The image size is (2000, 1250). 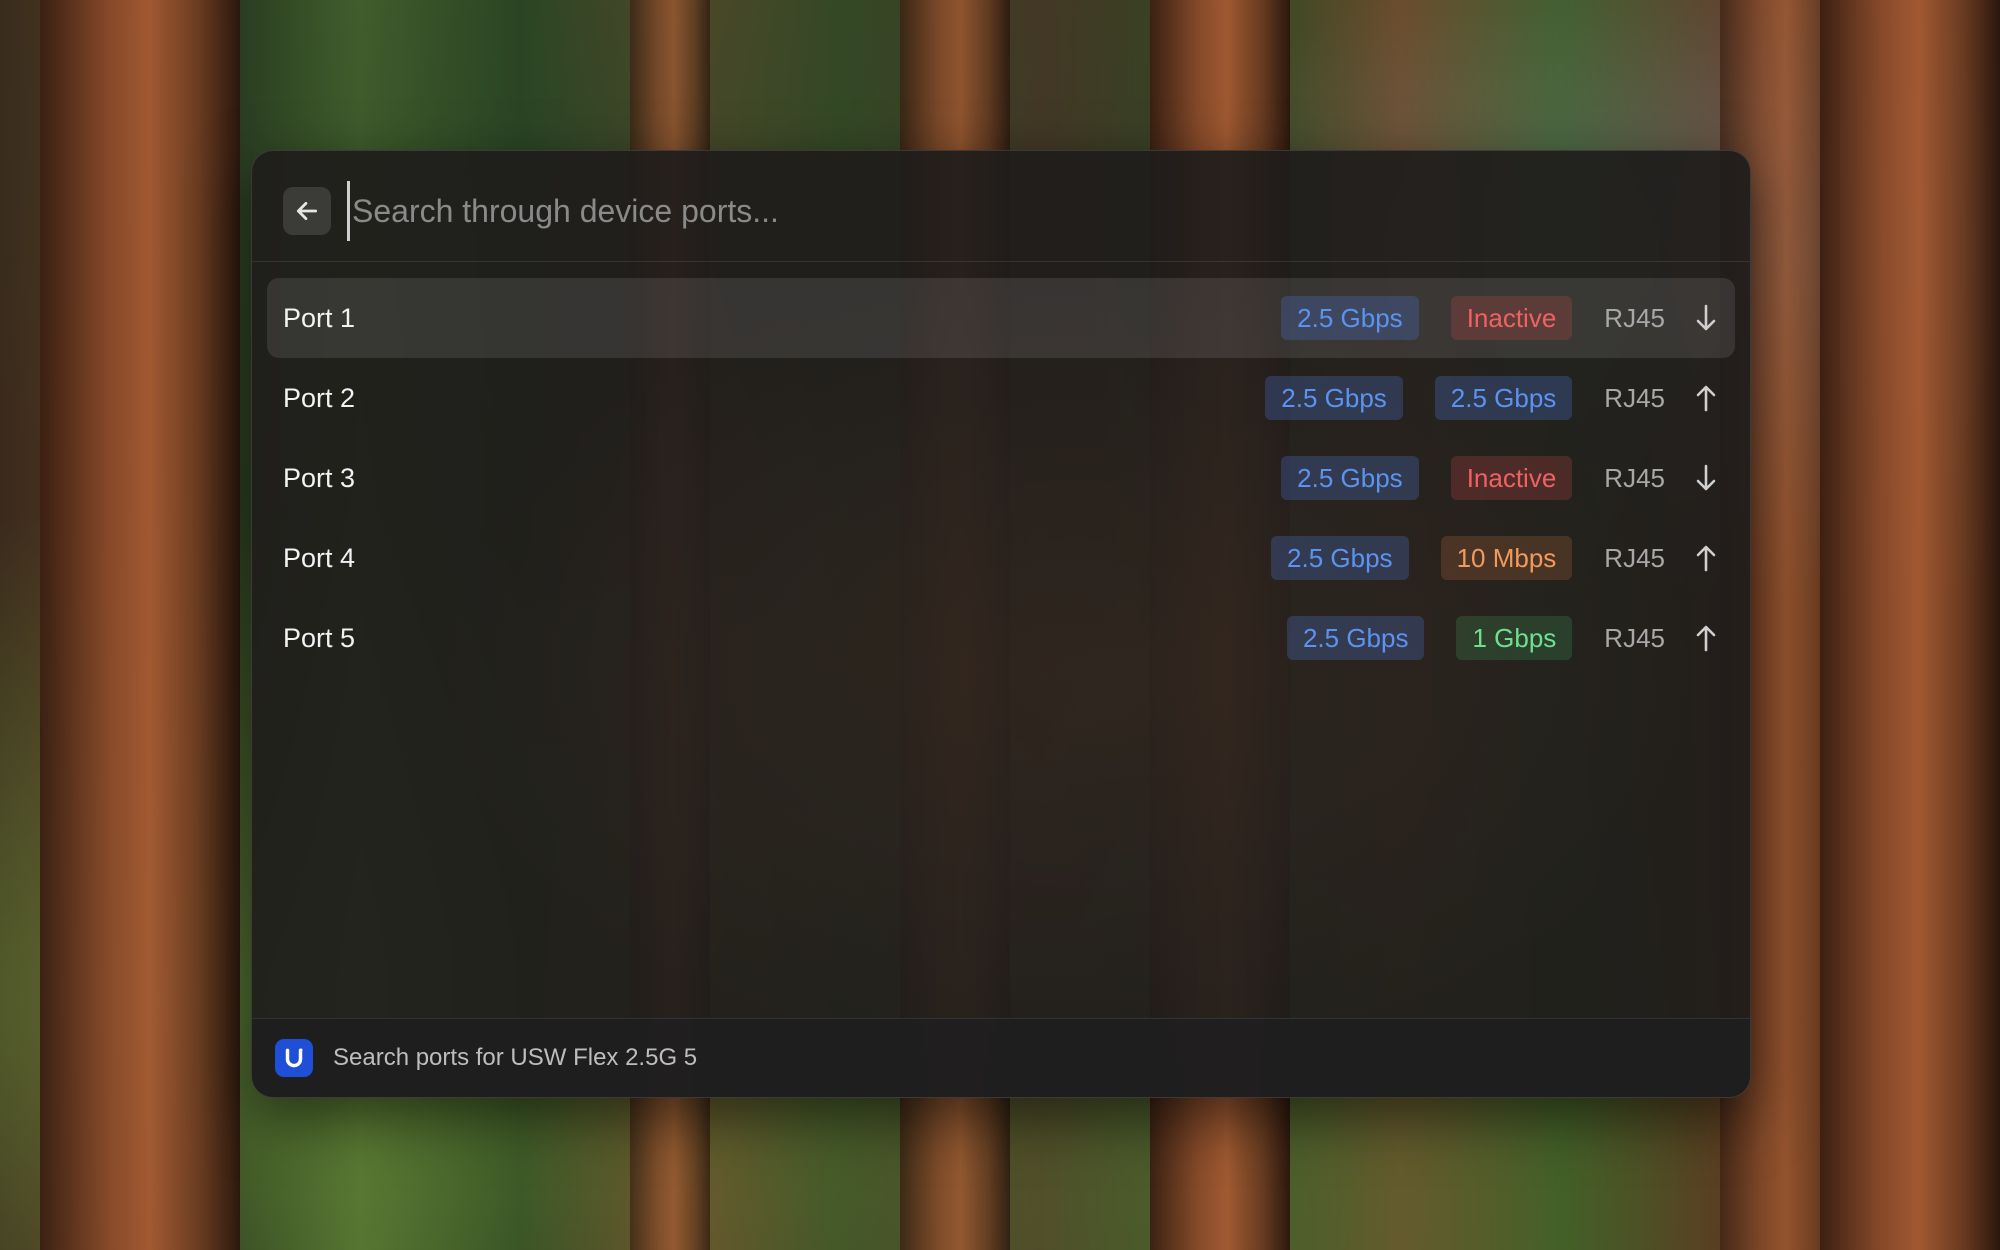 I want to click on footer: Search ports for USW Flex 2.5G 5, so click(x=1001, y=1057).